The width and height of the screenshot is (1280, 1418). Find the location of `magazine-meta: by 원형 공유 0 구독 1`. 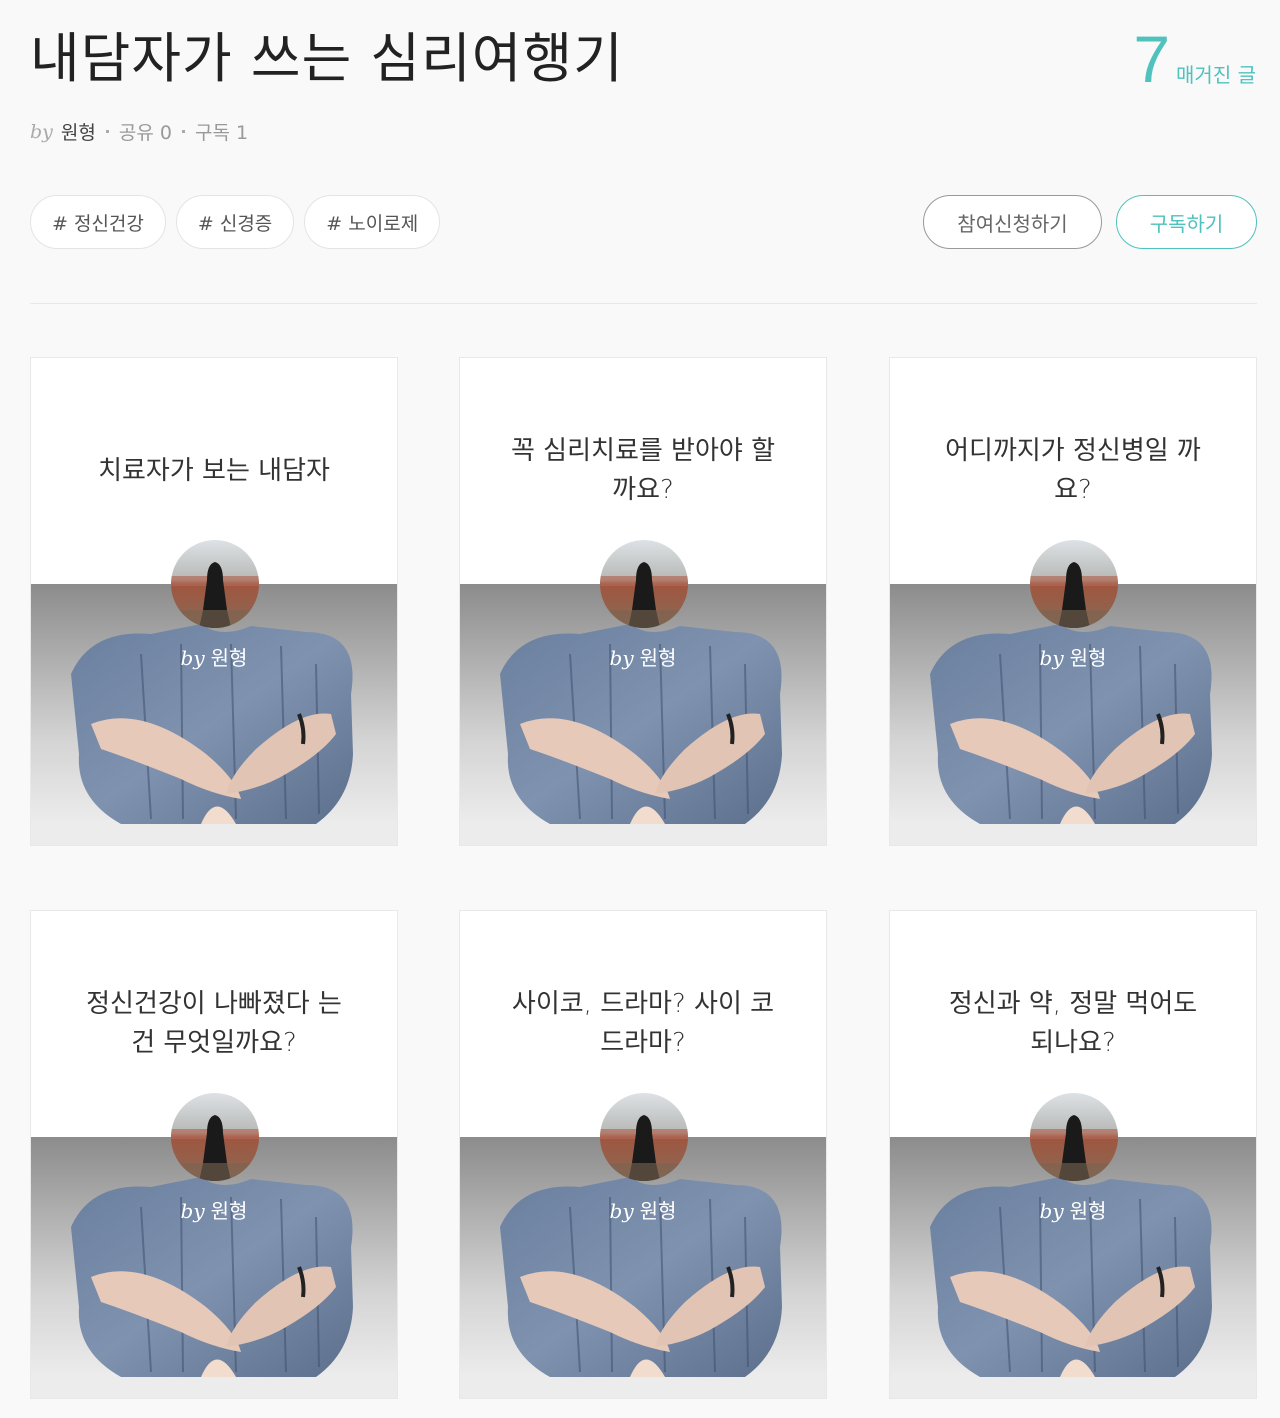

magazine-meta: by 원형 공유 0 구독 1 is located at coordinates (139, 131).